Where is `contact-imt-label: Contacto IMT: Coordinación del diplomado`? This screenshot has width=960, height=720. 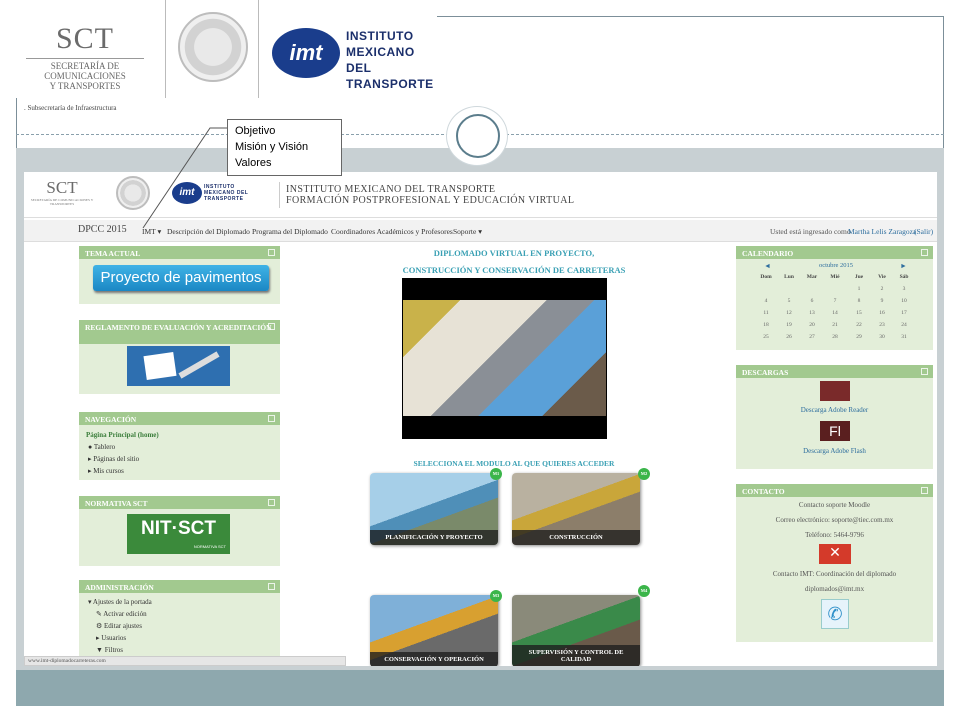 contact-imt-label: Contacto IMT: Coordinación del diplomado is located at coordinates (834, 574).